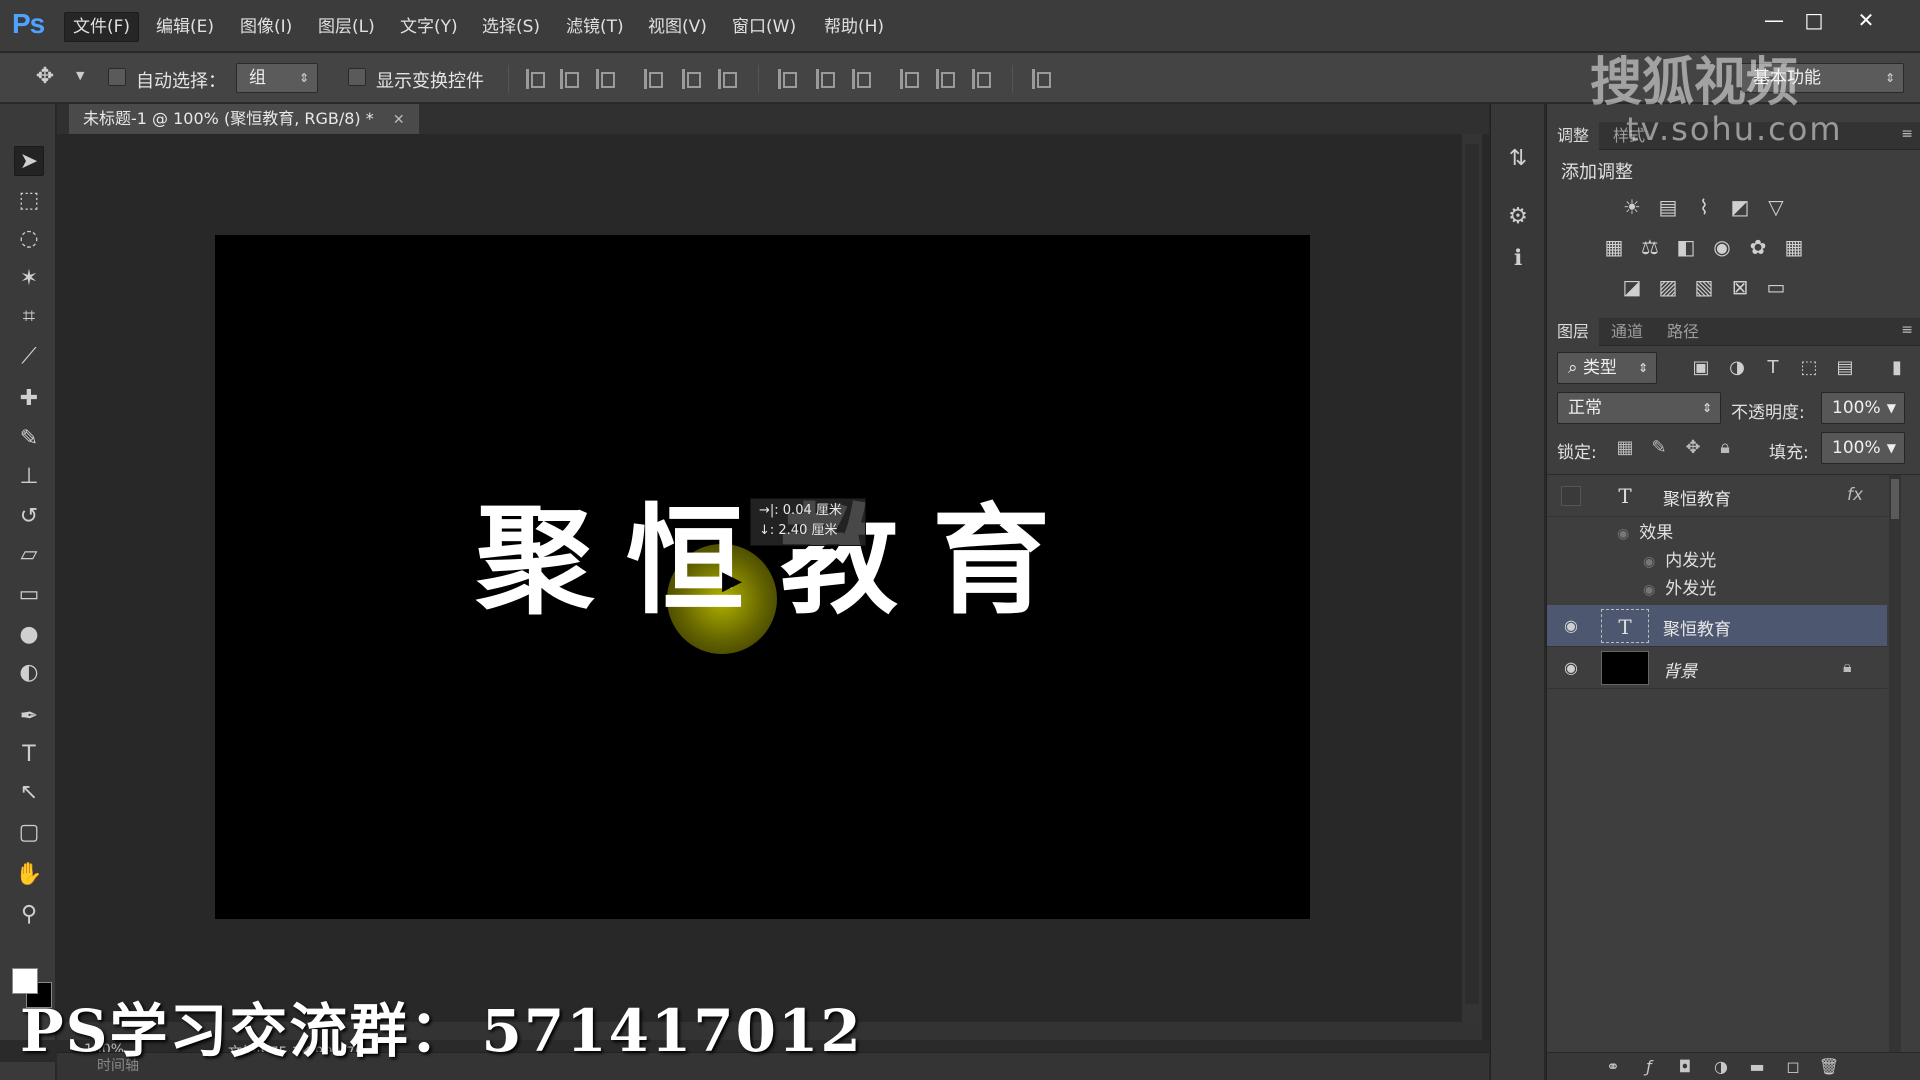 This screenshot has width=1920, height=1080. I want to click on healing-brush-icon: ✚, so click(29, 399).